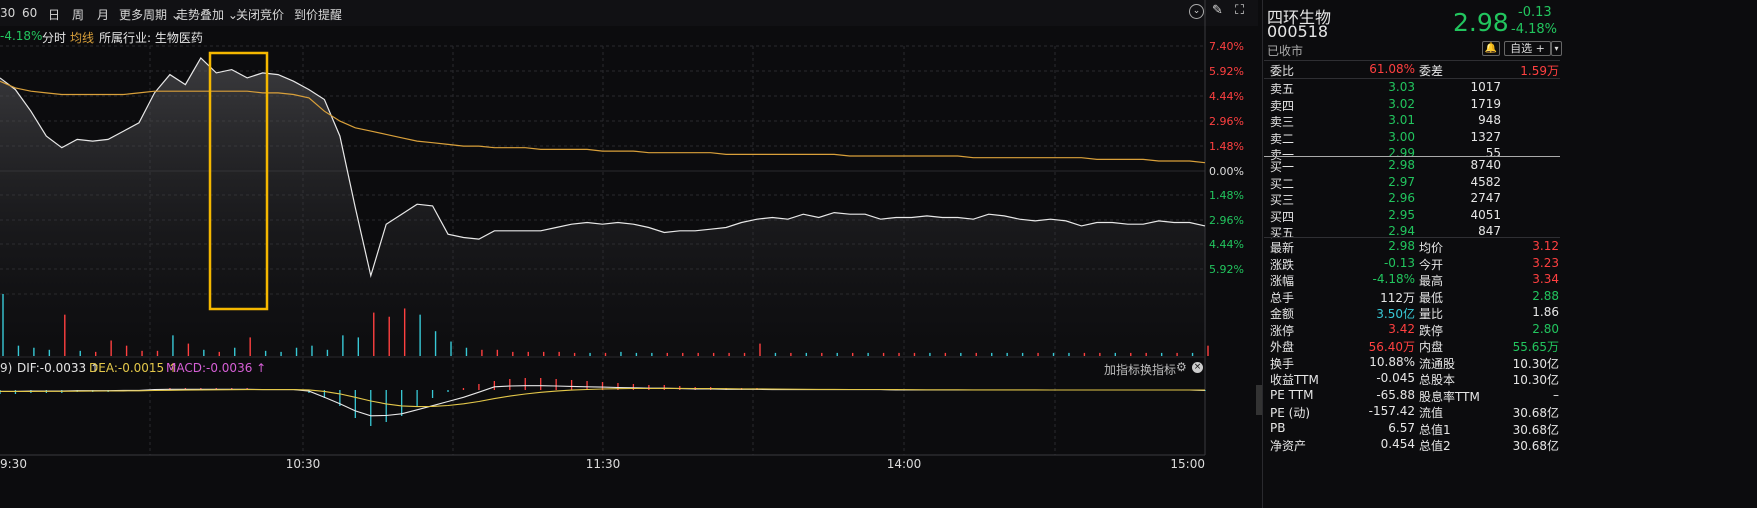 Image resolution: width=1757 pixels, height=508 pixels. Describe the element at coordinates (1401, 136) in the screenshot. I see `ask-price: 3.00` at that location.